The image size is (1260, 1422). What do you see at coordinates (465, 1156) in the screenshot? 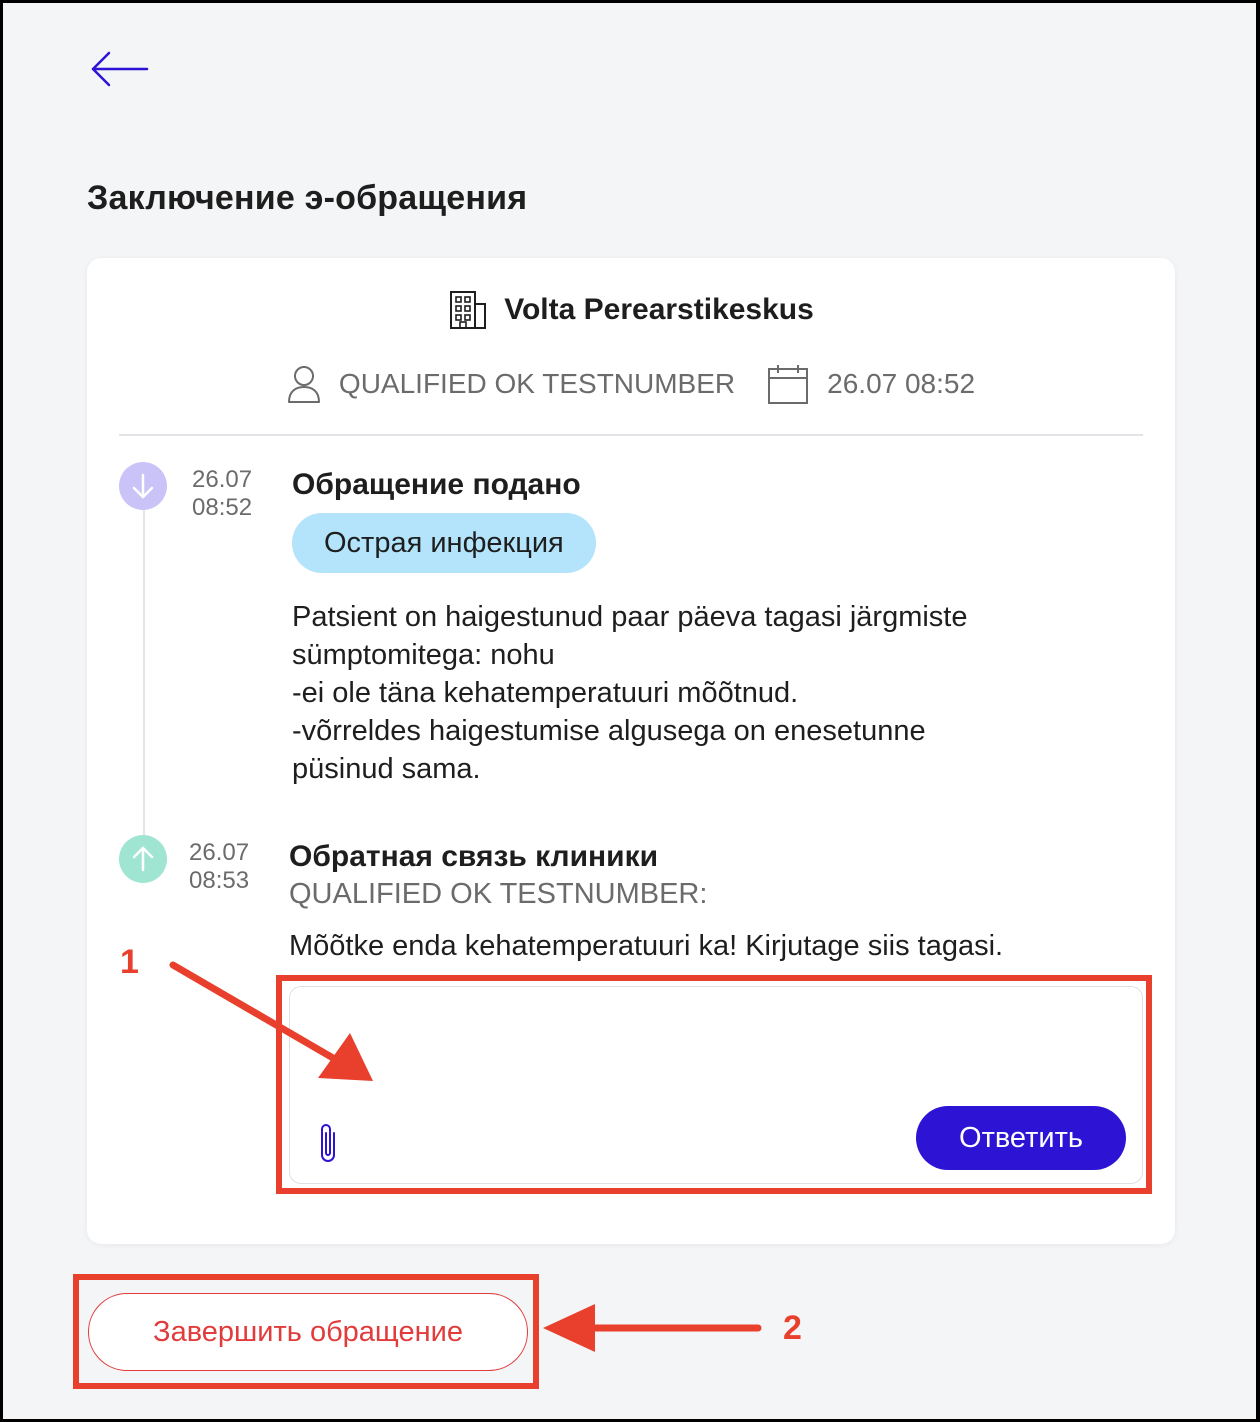
I see `annotation-arrows` at bounding box center [465, 1156].